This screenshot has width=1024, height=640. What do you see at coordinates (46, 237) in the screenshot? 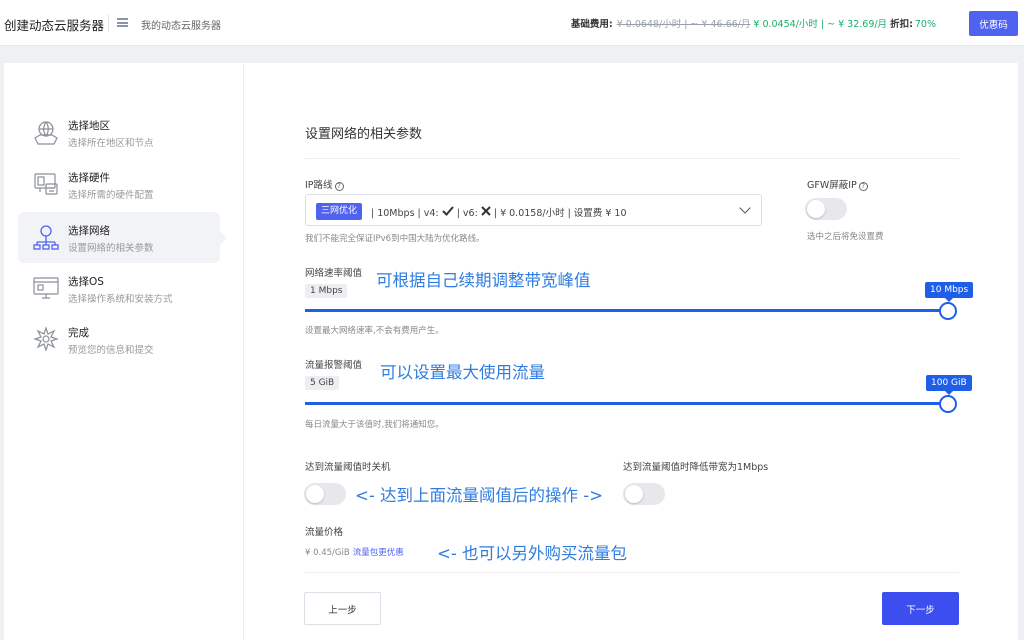
I see `network-icon` at bounding box center [46, 237].